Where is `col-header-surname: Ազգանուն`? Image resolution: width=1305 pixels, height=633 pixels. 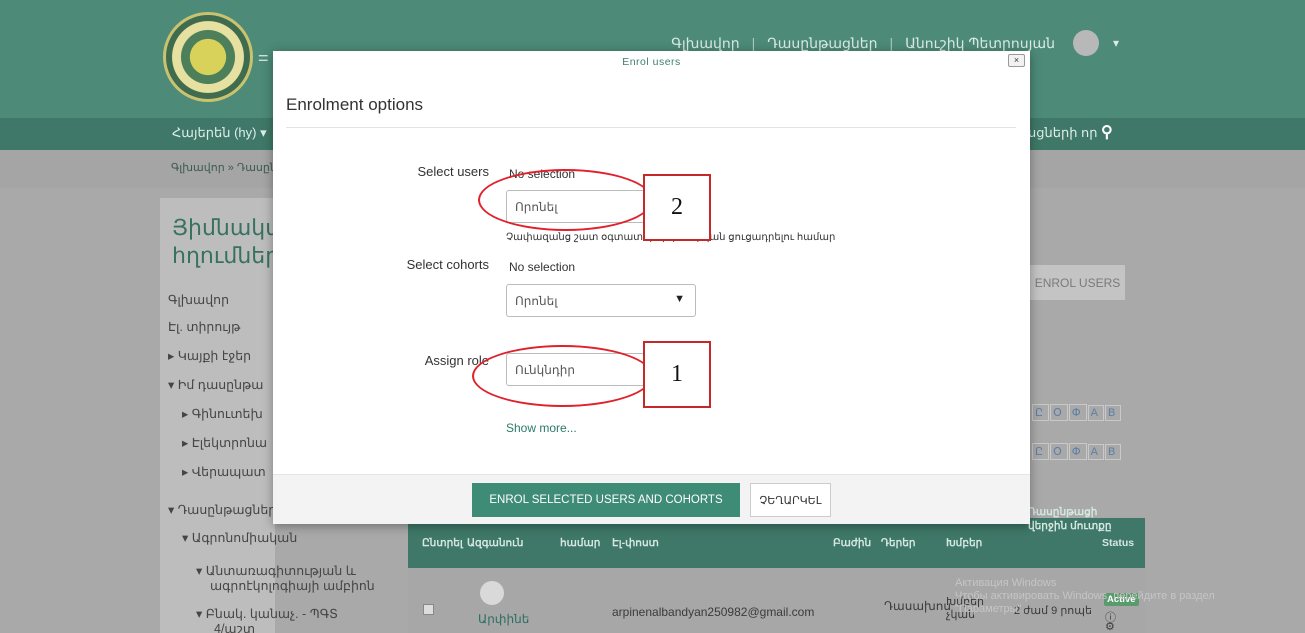 col-header-surname: Ազգանուն is located at coordinates (495, 543).